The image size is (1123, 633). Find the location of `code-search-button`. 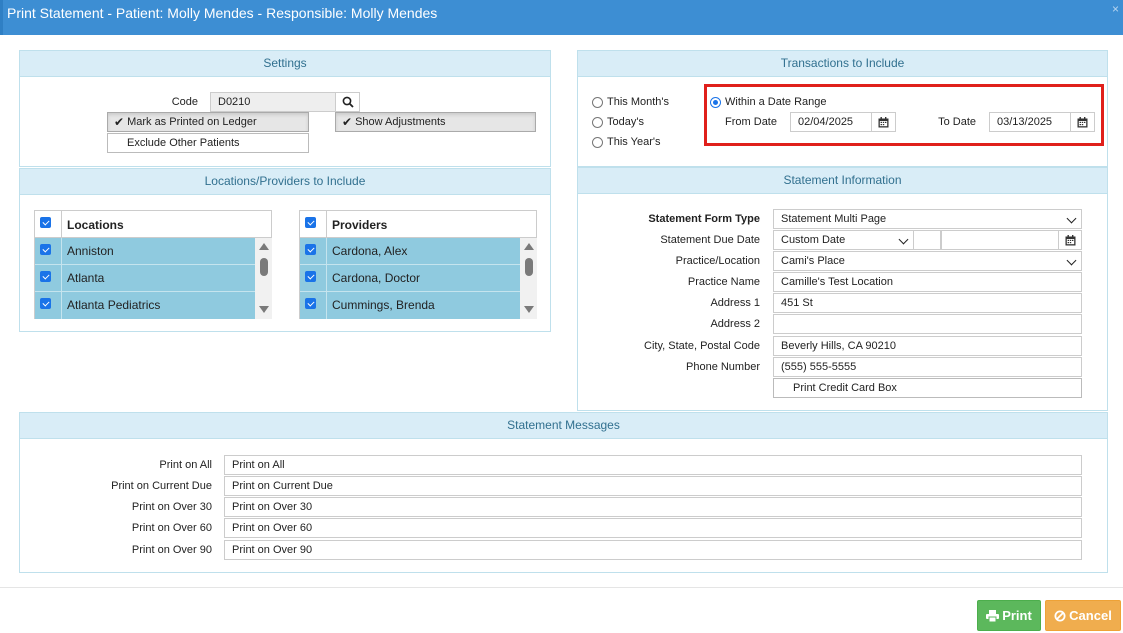

code-search-button is located at coordinates (347, 102).